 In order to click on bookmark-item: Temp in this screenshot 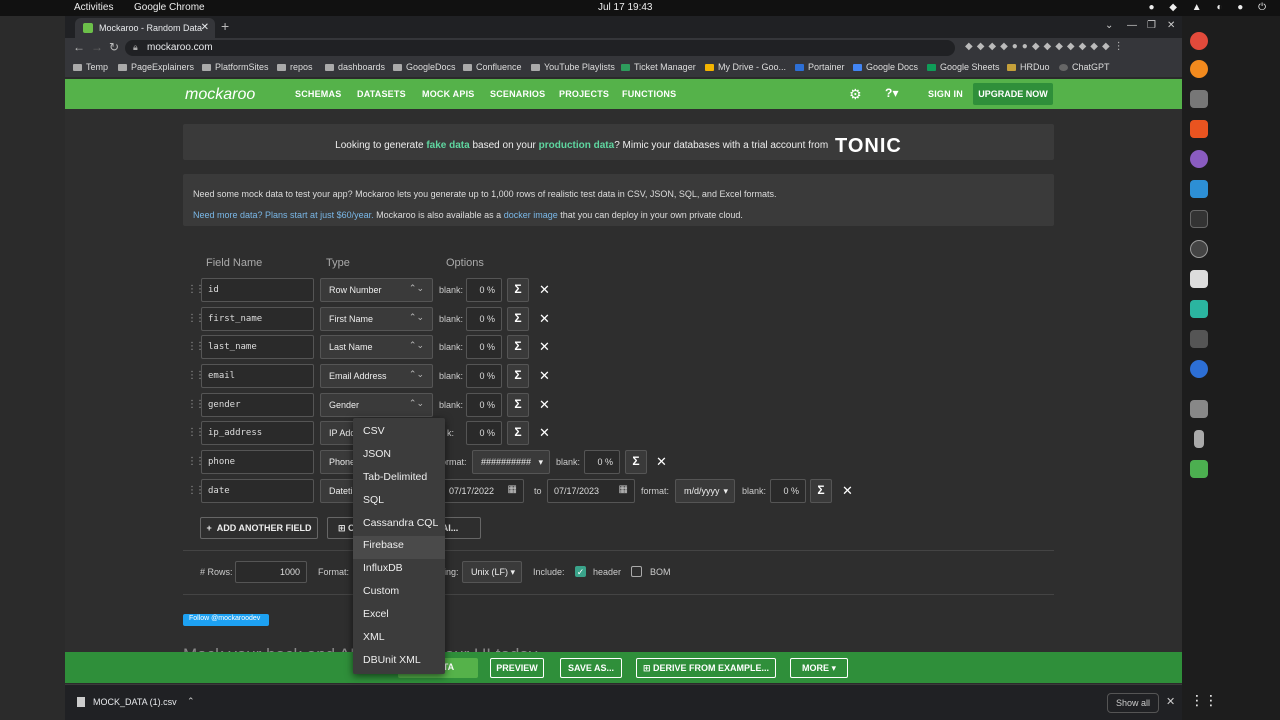, I will do `click(90, 67)`.